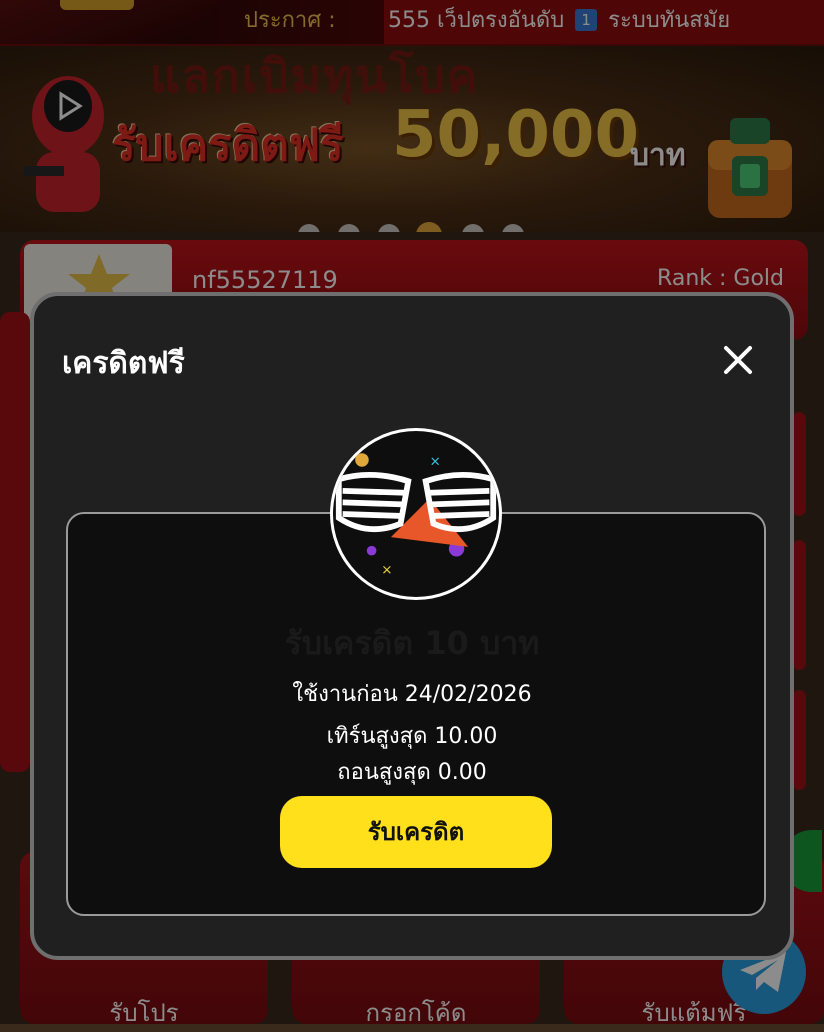 The image size is (824, 1032). I want to click on claim-credit-button: รับเครดิต, so click(416, 832).